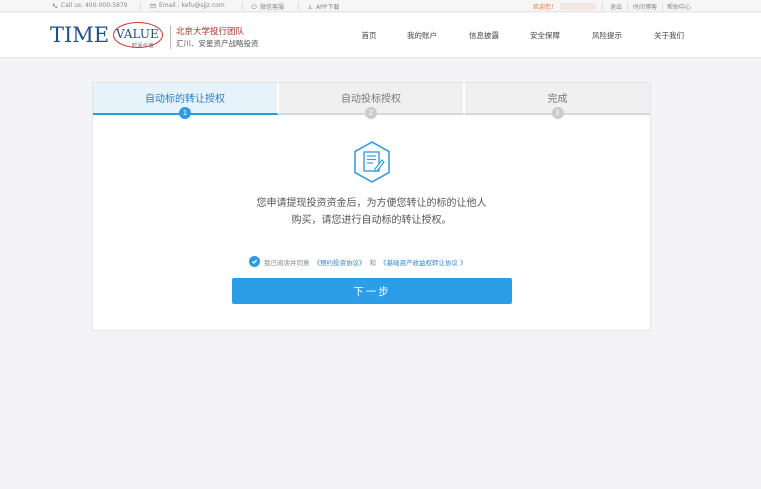 The image size is (761, 489). Describe the element at coordinates (328, 7) in the screenshot. I see `app-download-label: APP下载` at that location.